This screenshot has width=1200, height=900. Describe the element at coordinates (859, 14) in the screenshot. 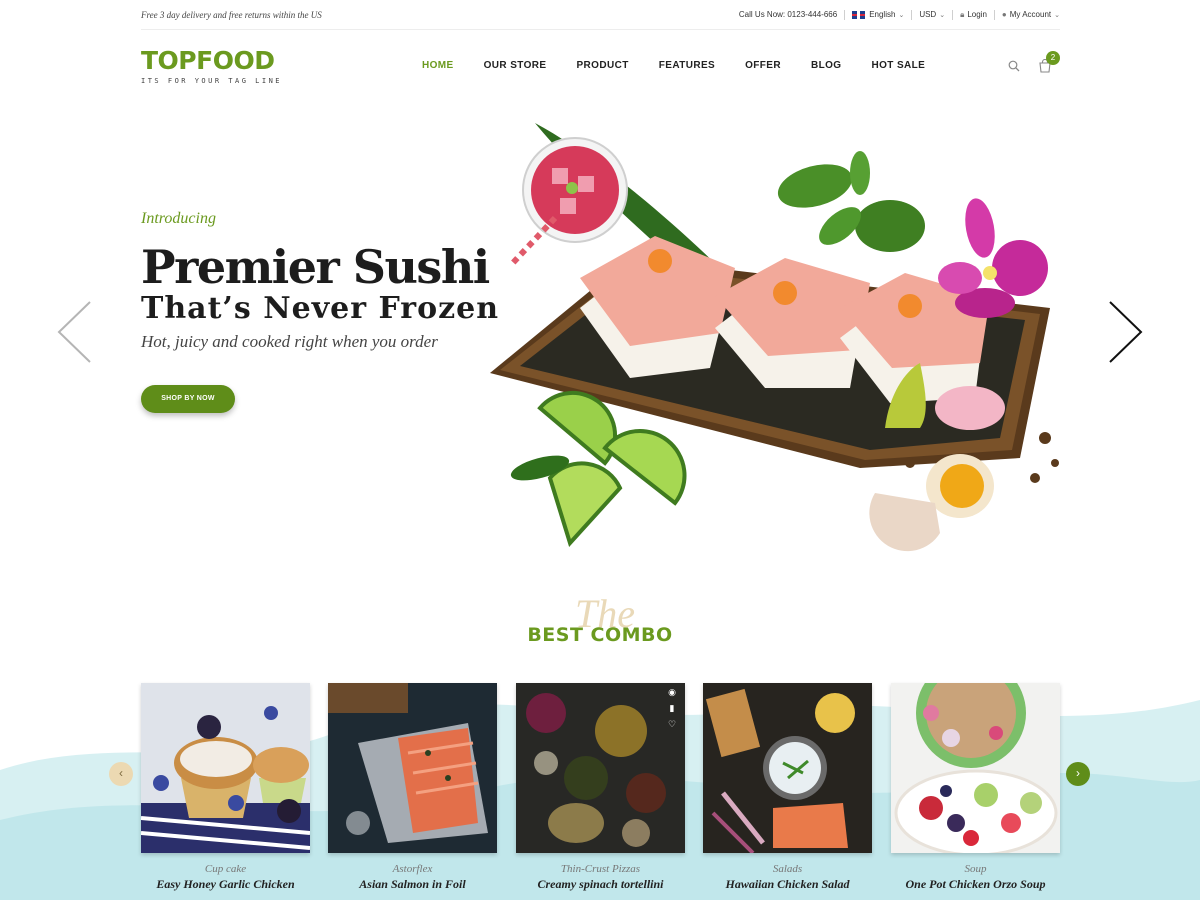

I see `uk-flag-icon` at that location.